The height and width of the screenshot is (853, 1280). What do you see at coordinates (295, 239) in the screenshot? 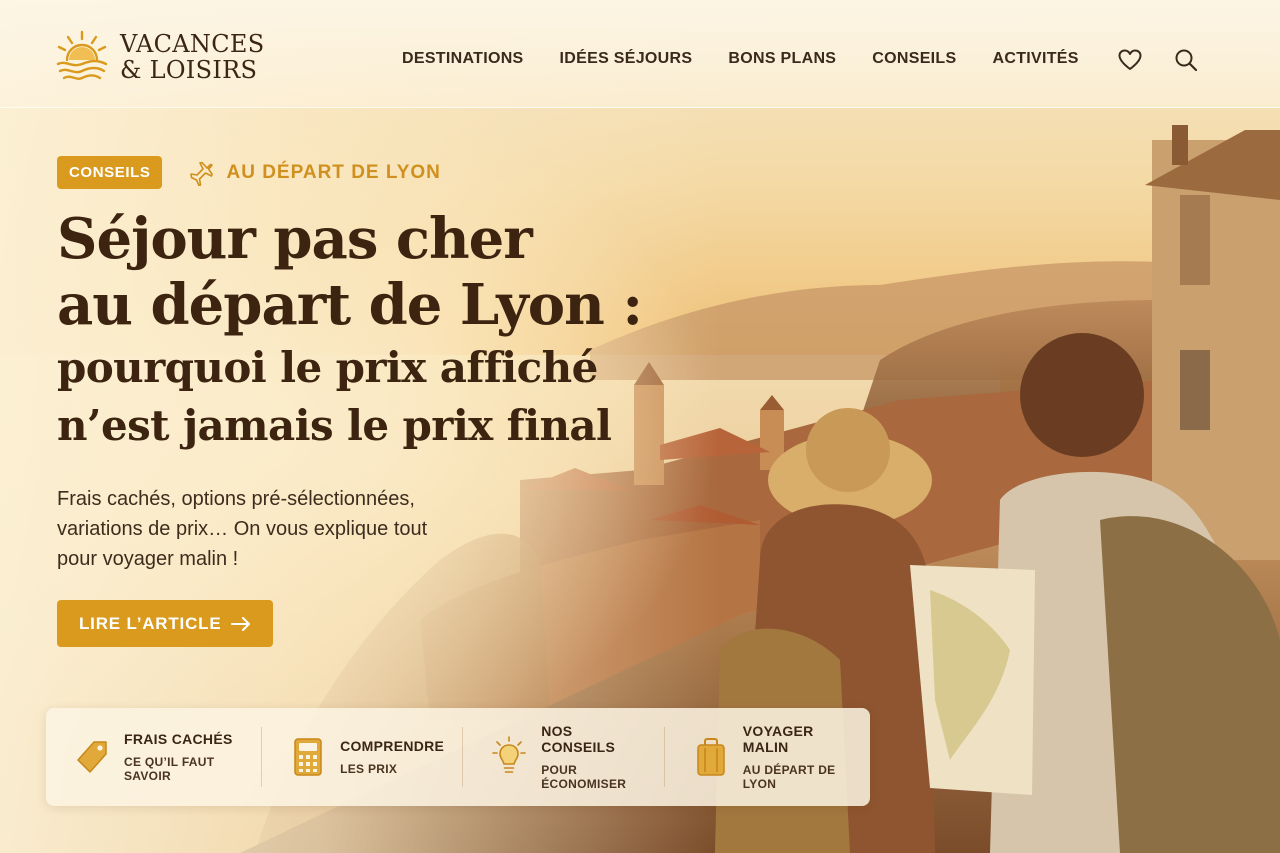
I see `title-line-1: Séjour pas cher` at bounding box center [295, 239].